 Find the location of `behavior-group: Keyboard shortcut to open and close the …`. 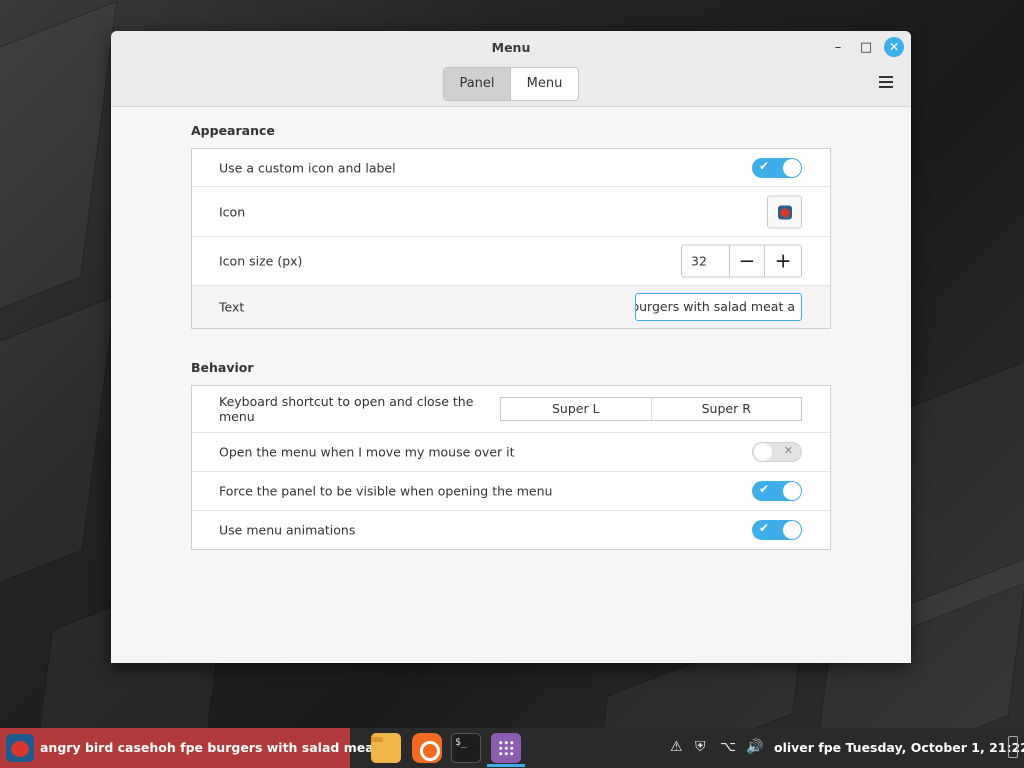

behavior-group: Keyboard shortcut to open and close the … is located at coordinates (511, 467).